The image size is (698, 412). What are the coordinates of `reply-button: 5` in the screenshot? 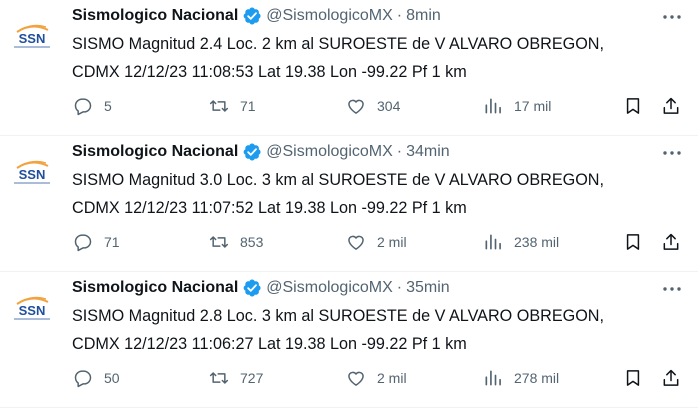 It's located at (92, 106).